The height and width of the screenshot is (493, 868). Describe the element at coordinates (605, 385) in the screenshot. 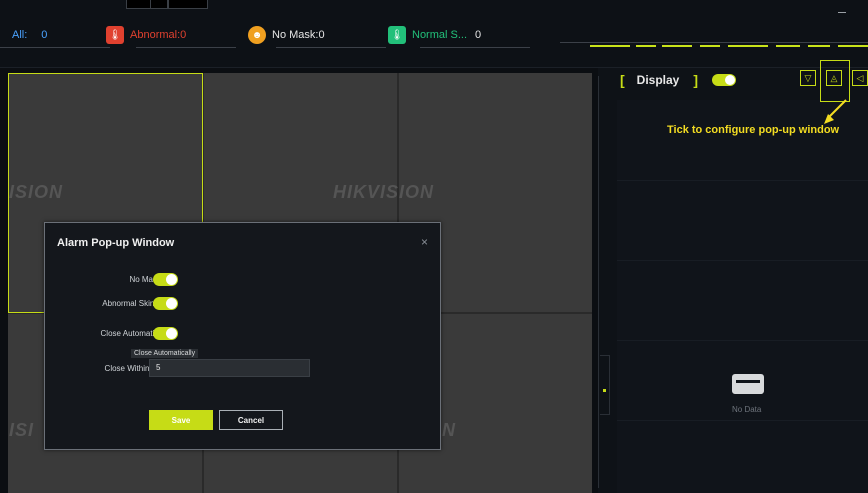

I see `collapse-handle` at that location.